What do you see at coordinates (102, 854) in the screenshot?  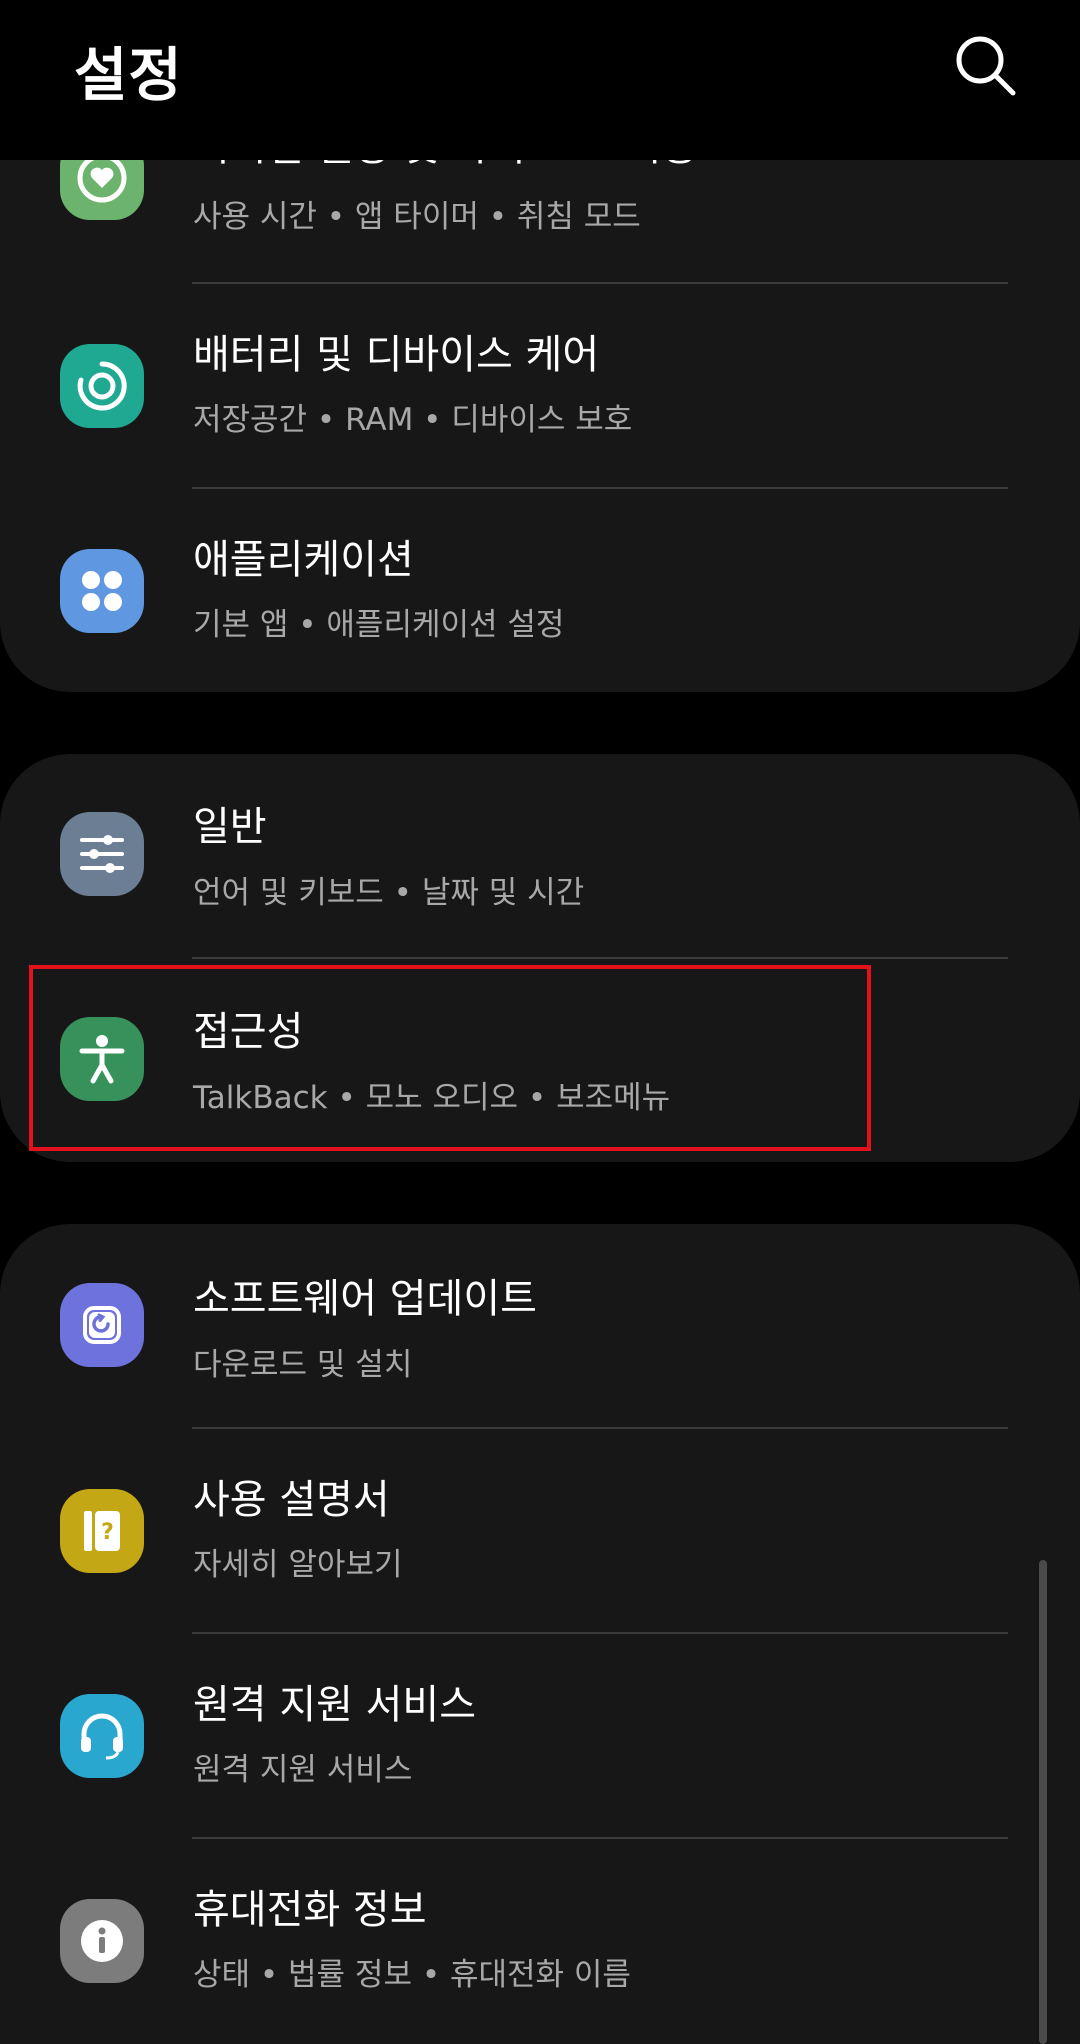 I see `sliders-icon` at bounding box center [102, 854].